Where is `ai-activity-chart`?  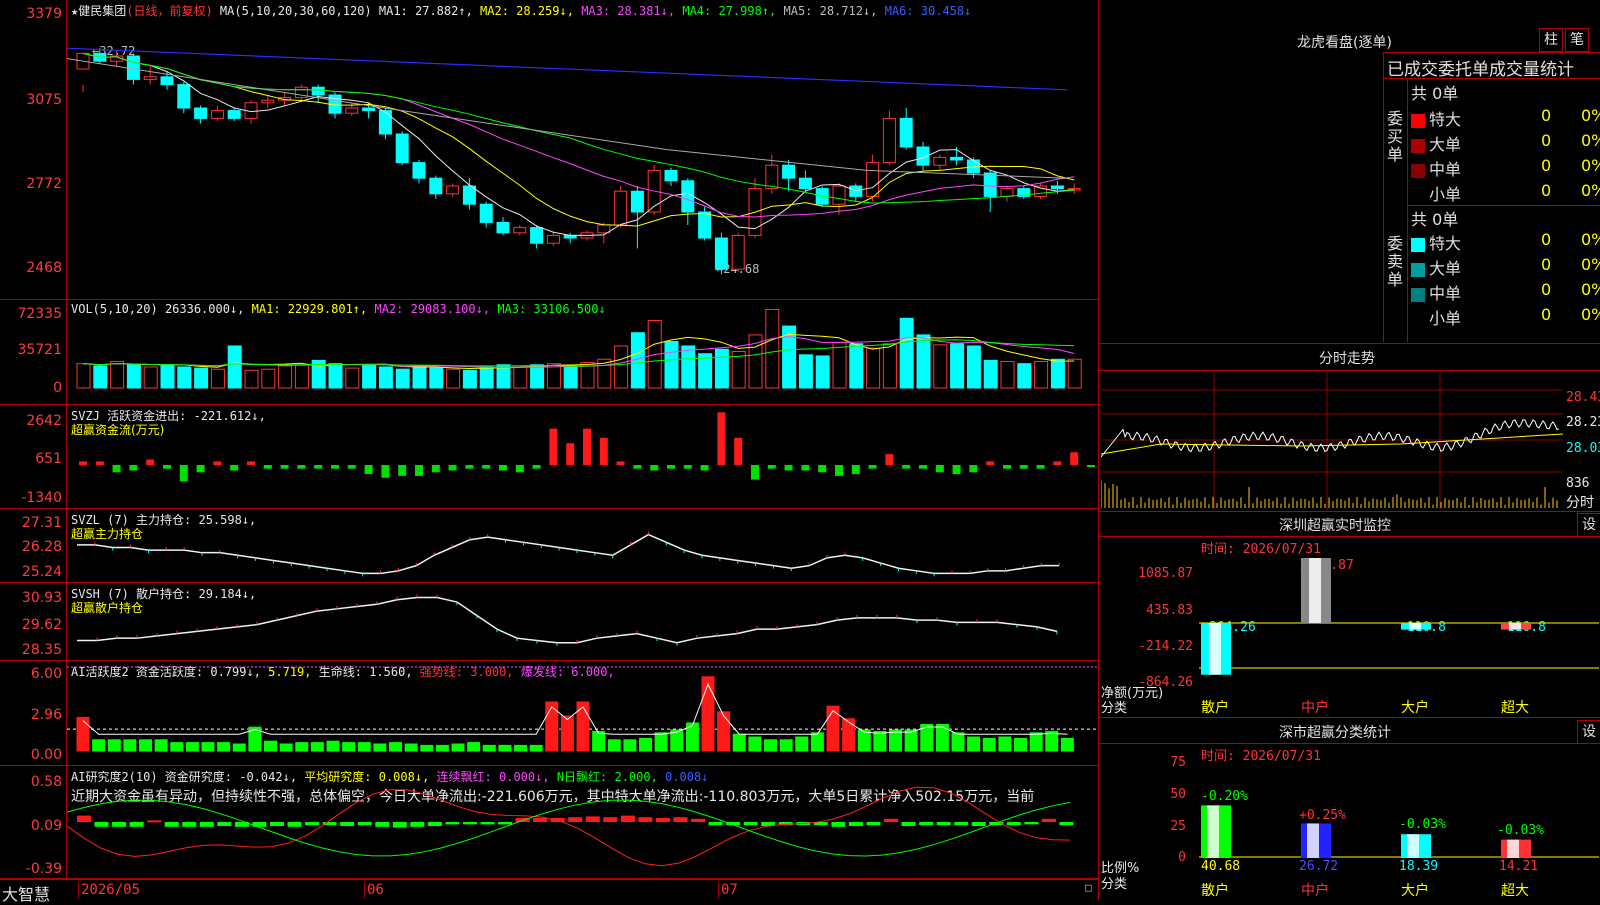 ai-activity-chart is located at coordinates (582, 713).